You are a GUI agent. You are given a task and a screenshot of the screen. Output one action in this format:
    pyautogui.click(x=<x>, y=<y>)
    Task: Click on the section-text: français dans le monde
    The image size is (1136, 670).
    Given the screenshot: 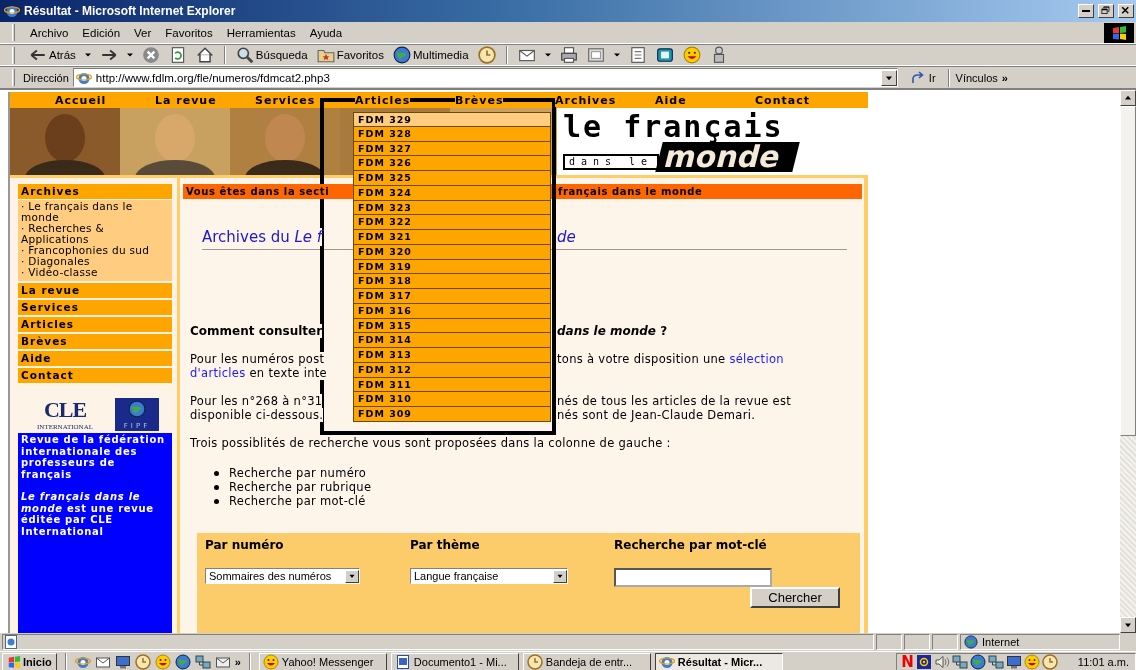 What is the action you would take?
    pyautogui.click(x=630, y=191)
    